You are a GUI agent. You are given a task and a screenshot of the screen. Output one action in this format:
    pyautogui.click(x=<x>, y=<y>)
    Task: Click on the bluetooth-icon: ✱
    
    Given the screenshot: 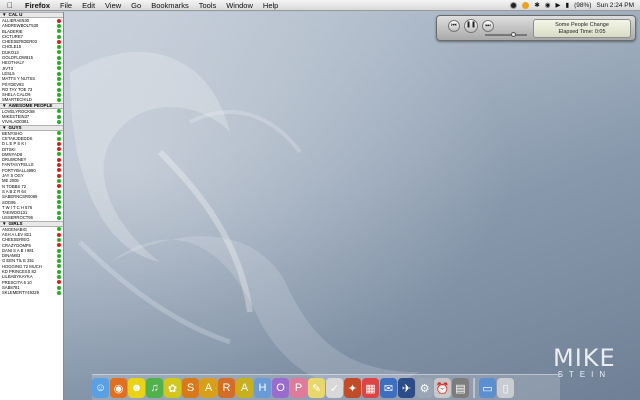 What is the action you would take?
    pyautogui.click(x=536, y=5)
    